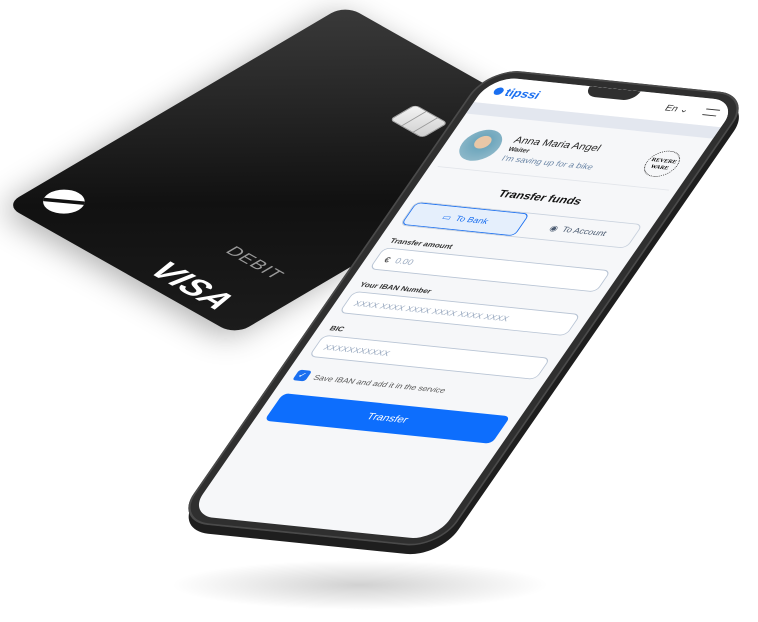 The image size is (758, 622). Describe the element at coordinates (380, 383) in the screenshot. I see `save-iban-label: Save IBAN and add it in the service` at that location.